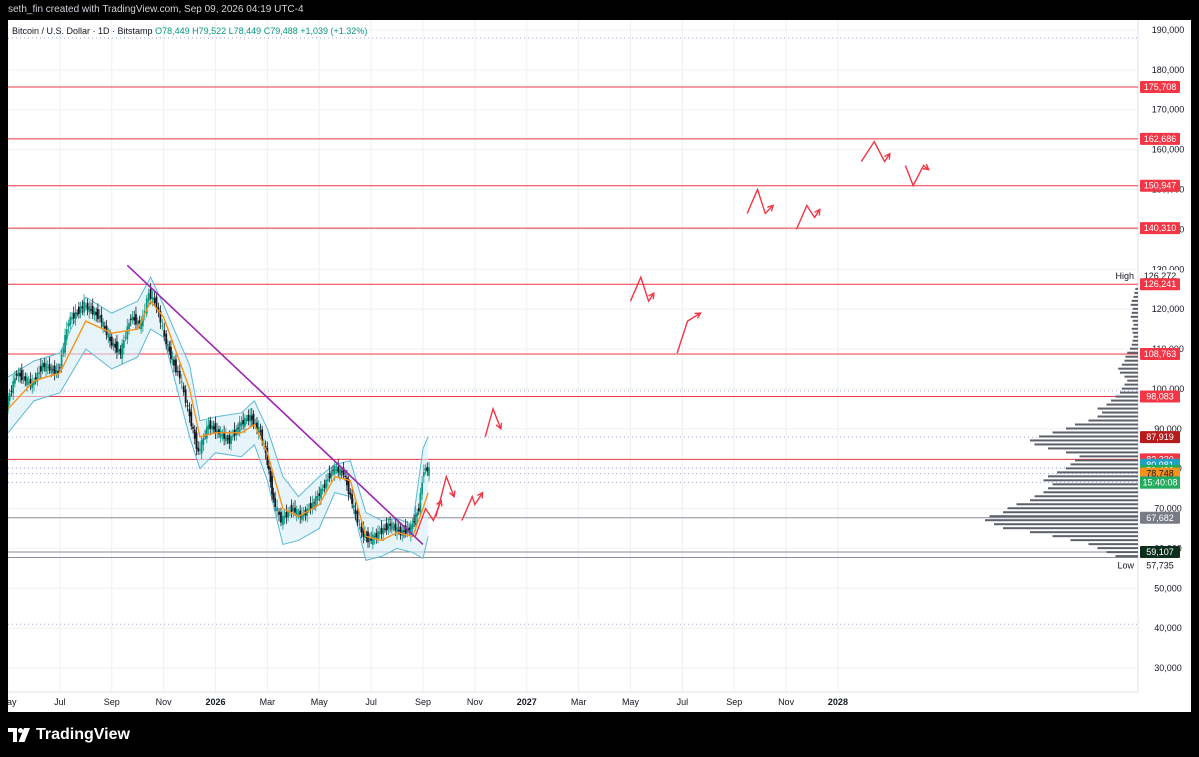 The image size is (1199, 757). Describe the element at coordinates (1168, 588) in the screenshot. I see `y-tick-label: 50,000` at that location.